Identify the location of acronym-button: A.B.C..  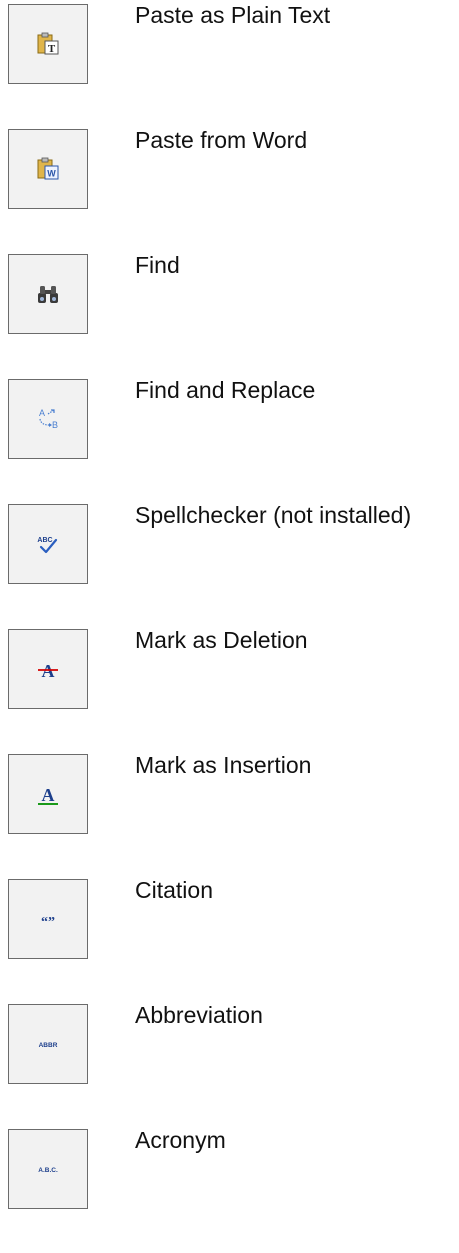
(48, 1169).